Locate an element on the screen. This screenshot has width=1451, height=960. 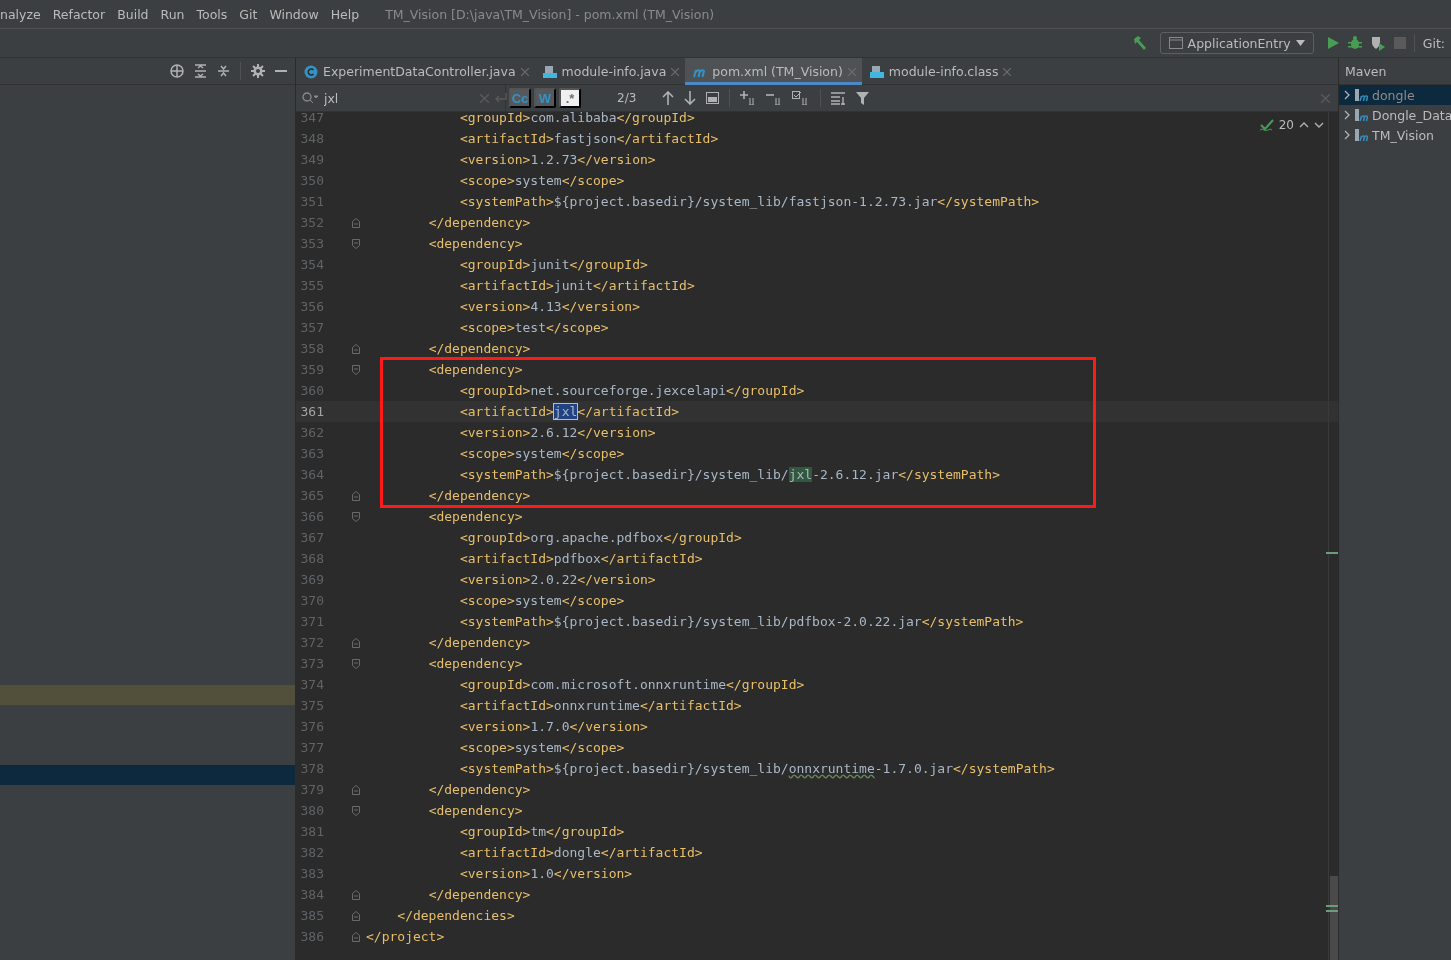
collapse-all-icon is located at coordinates (223, 71).